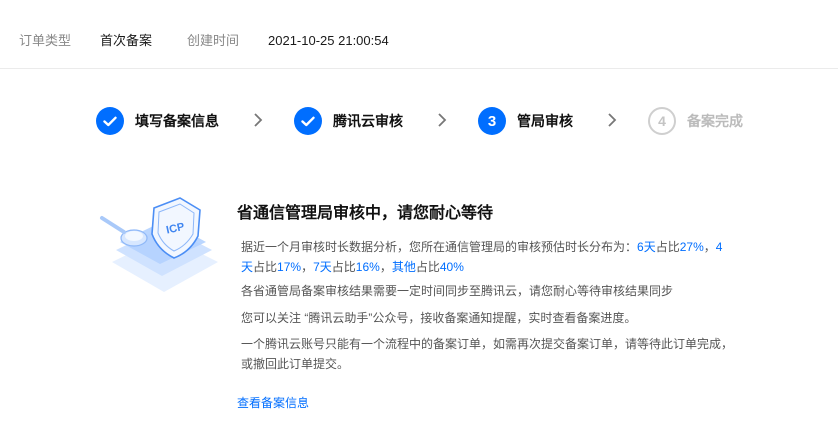  What do you see at coordinates (545, 121) in the screenshot?
I see `step-label: 管局审核` at bounding box center [545, 121].